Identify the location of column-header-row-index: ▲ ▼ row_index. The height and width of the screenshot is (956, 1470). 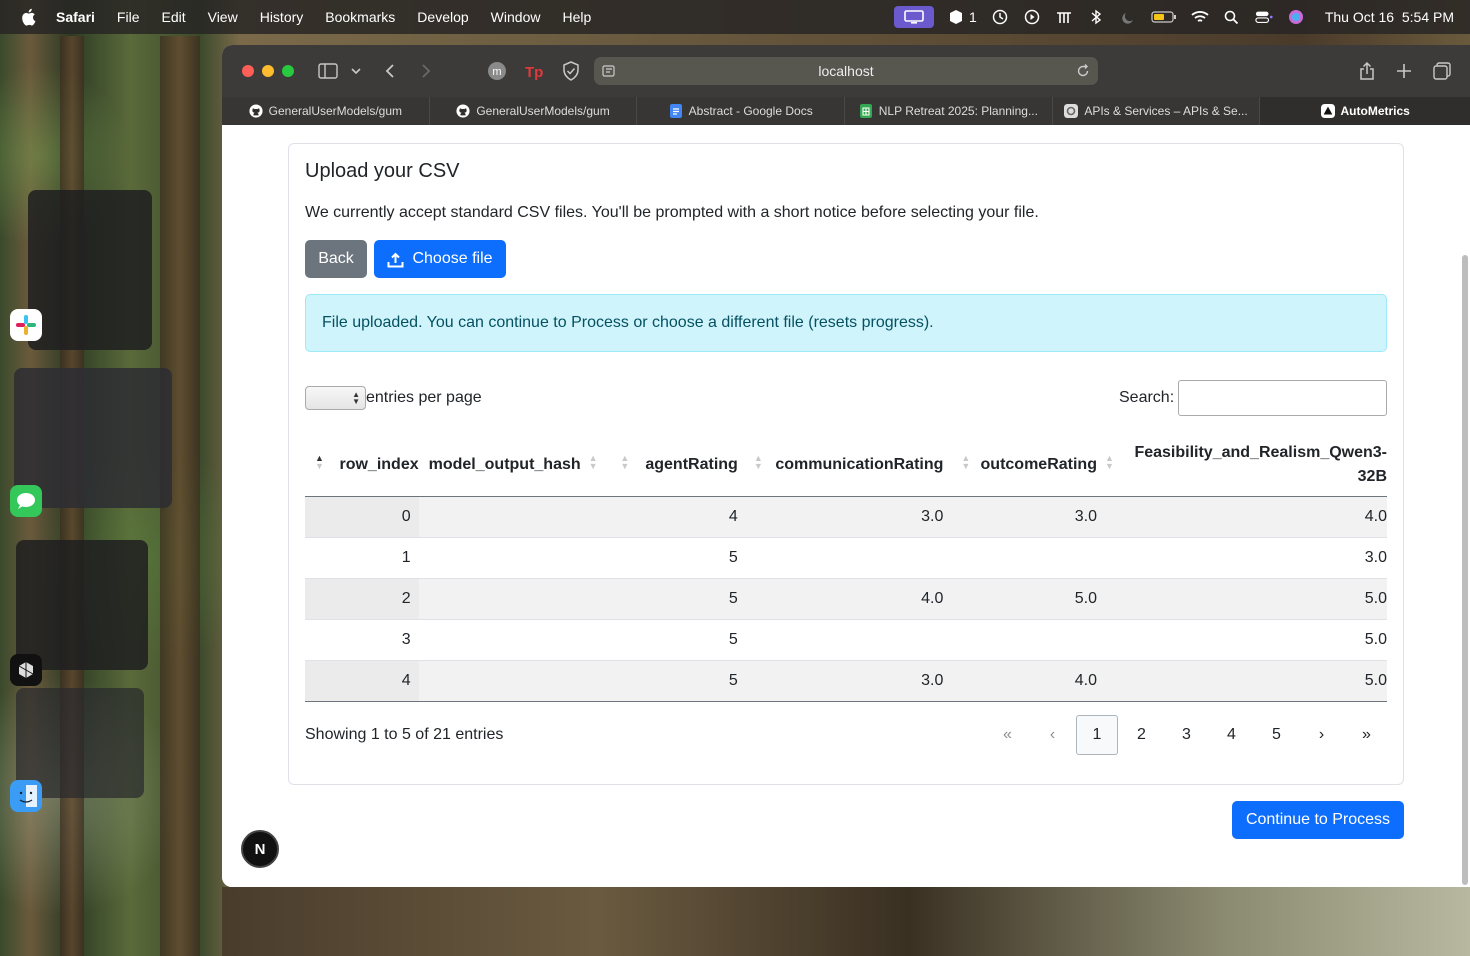
(362, 465).